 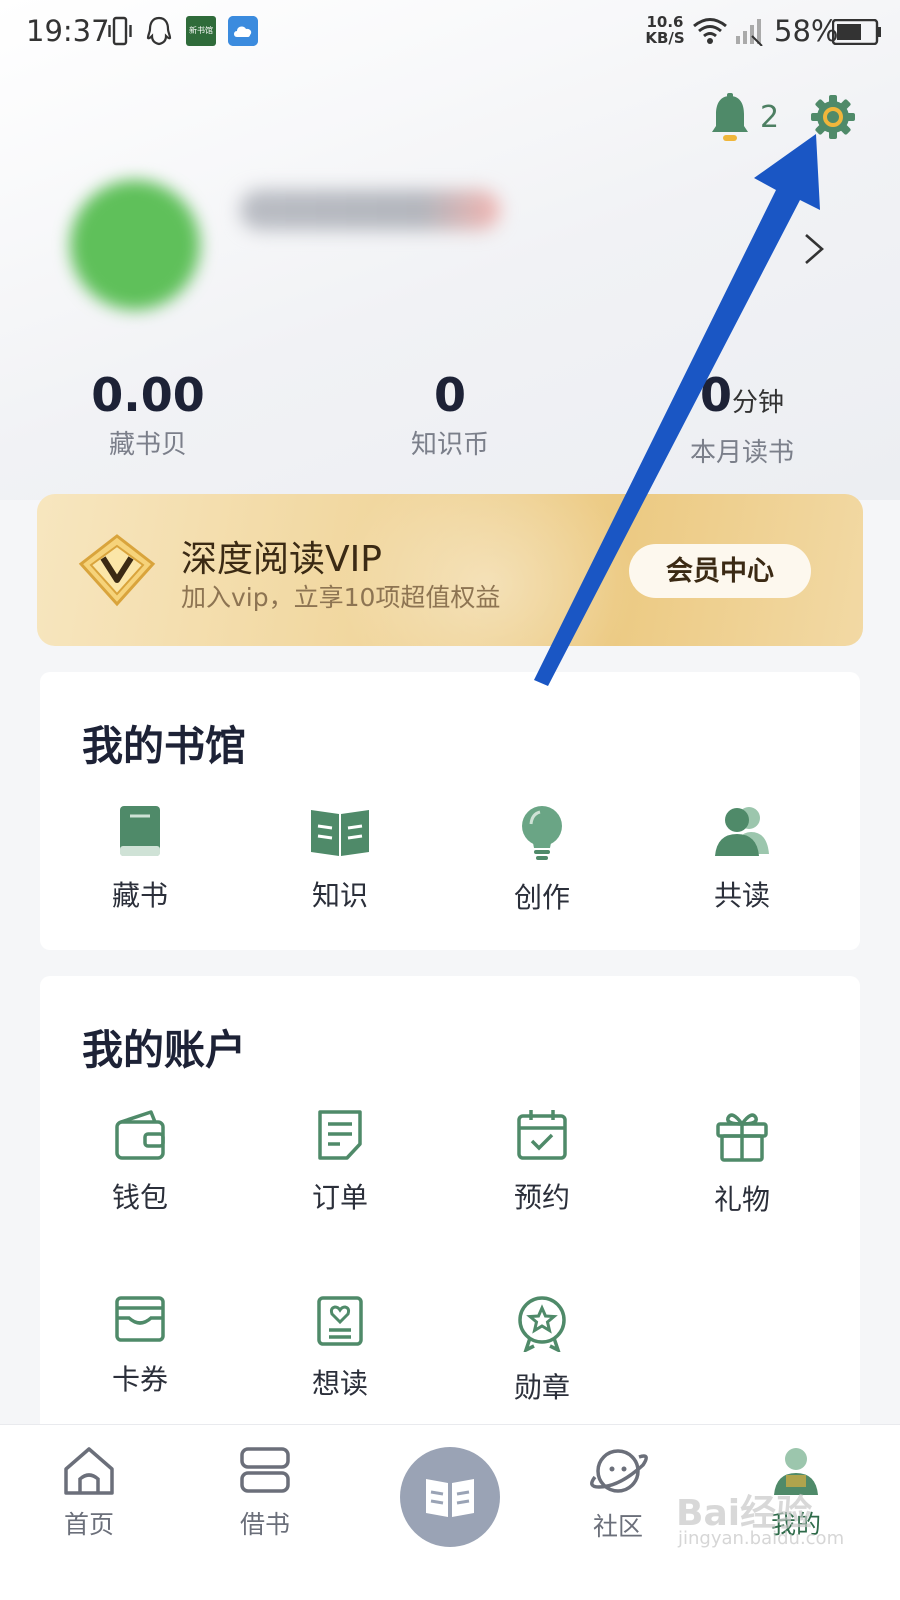 I want to click on cloud-icon, so click(x=243, y=31).